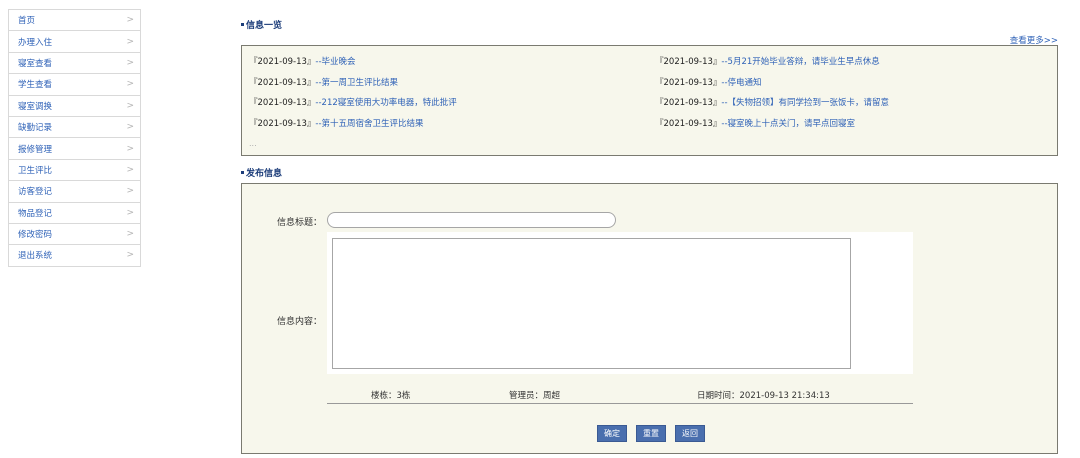  What do you see at coordinates (772, 87) in the screenshot?
I see `news-item: 『2021-09-13』--停电通知` at bounding box center [772, 87].